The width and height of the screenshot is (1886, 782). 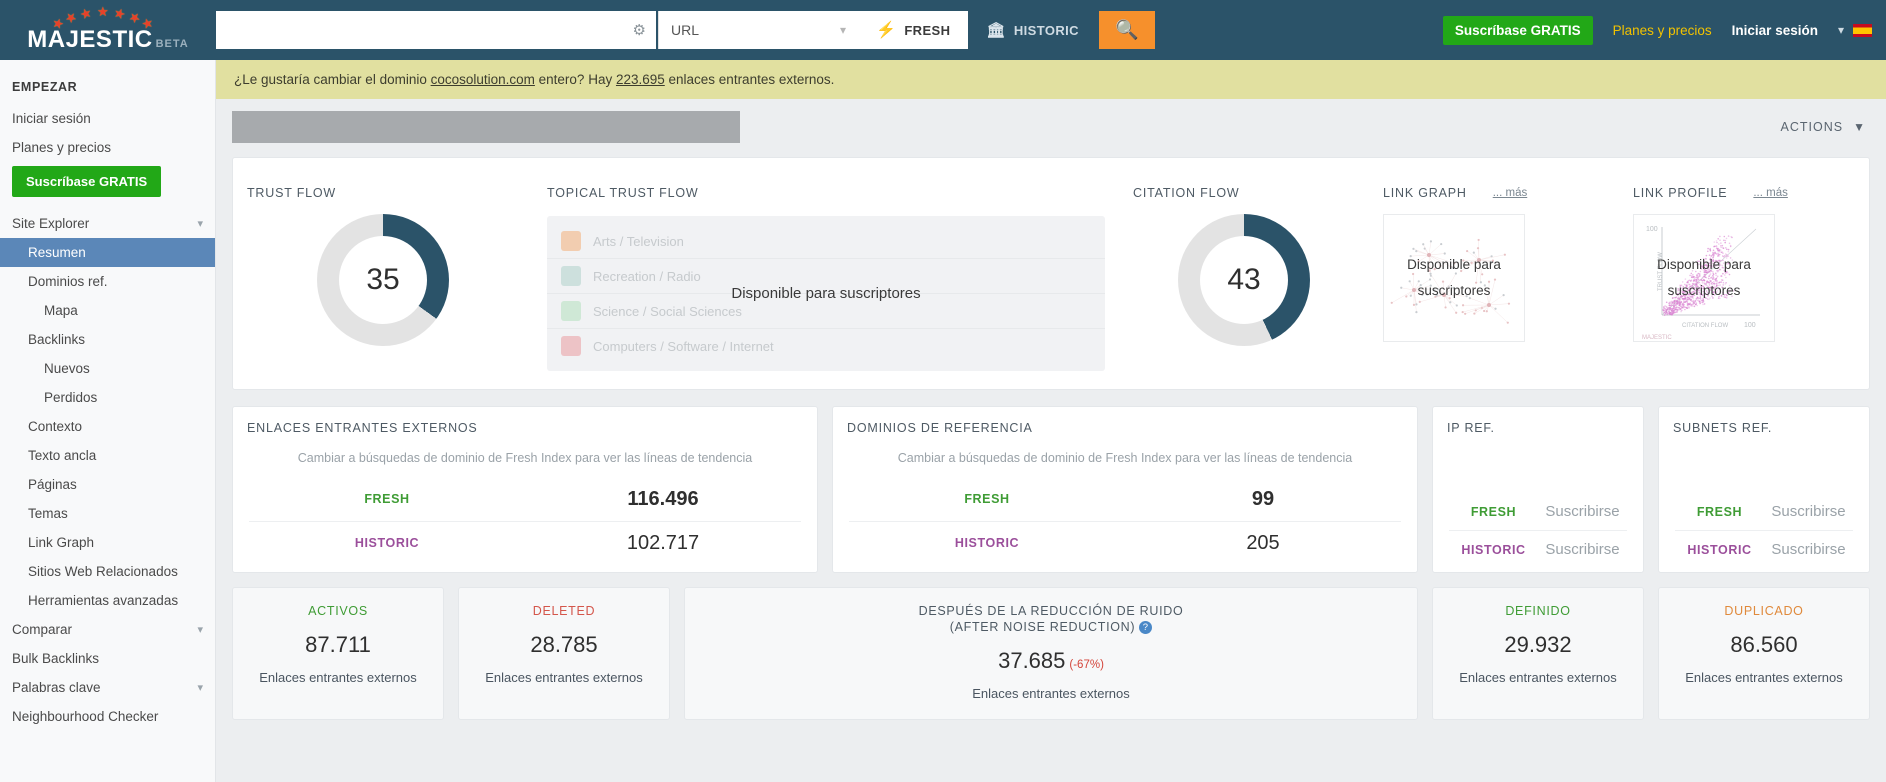 I want to click on deleted-subtitle: Enlaces entrantes externos, so click(x=564, y=677).